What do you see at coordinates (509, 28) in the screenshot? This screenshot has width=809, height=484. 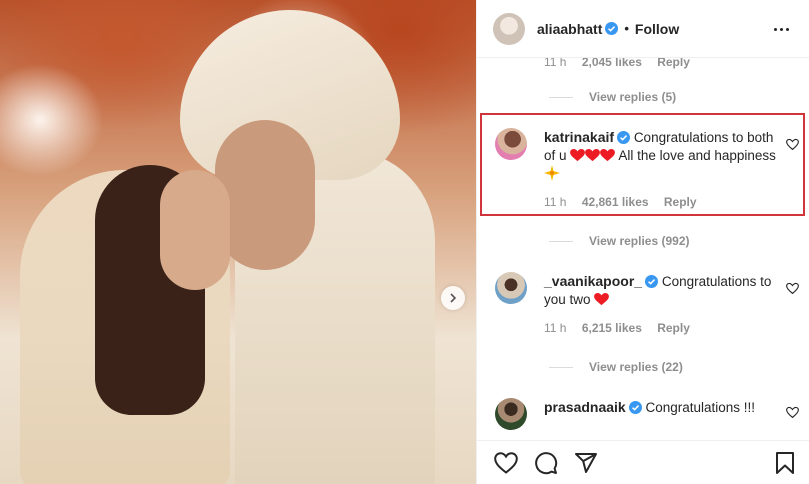 I see `author-avatar` at bounding box center [509, 28].